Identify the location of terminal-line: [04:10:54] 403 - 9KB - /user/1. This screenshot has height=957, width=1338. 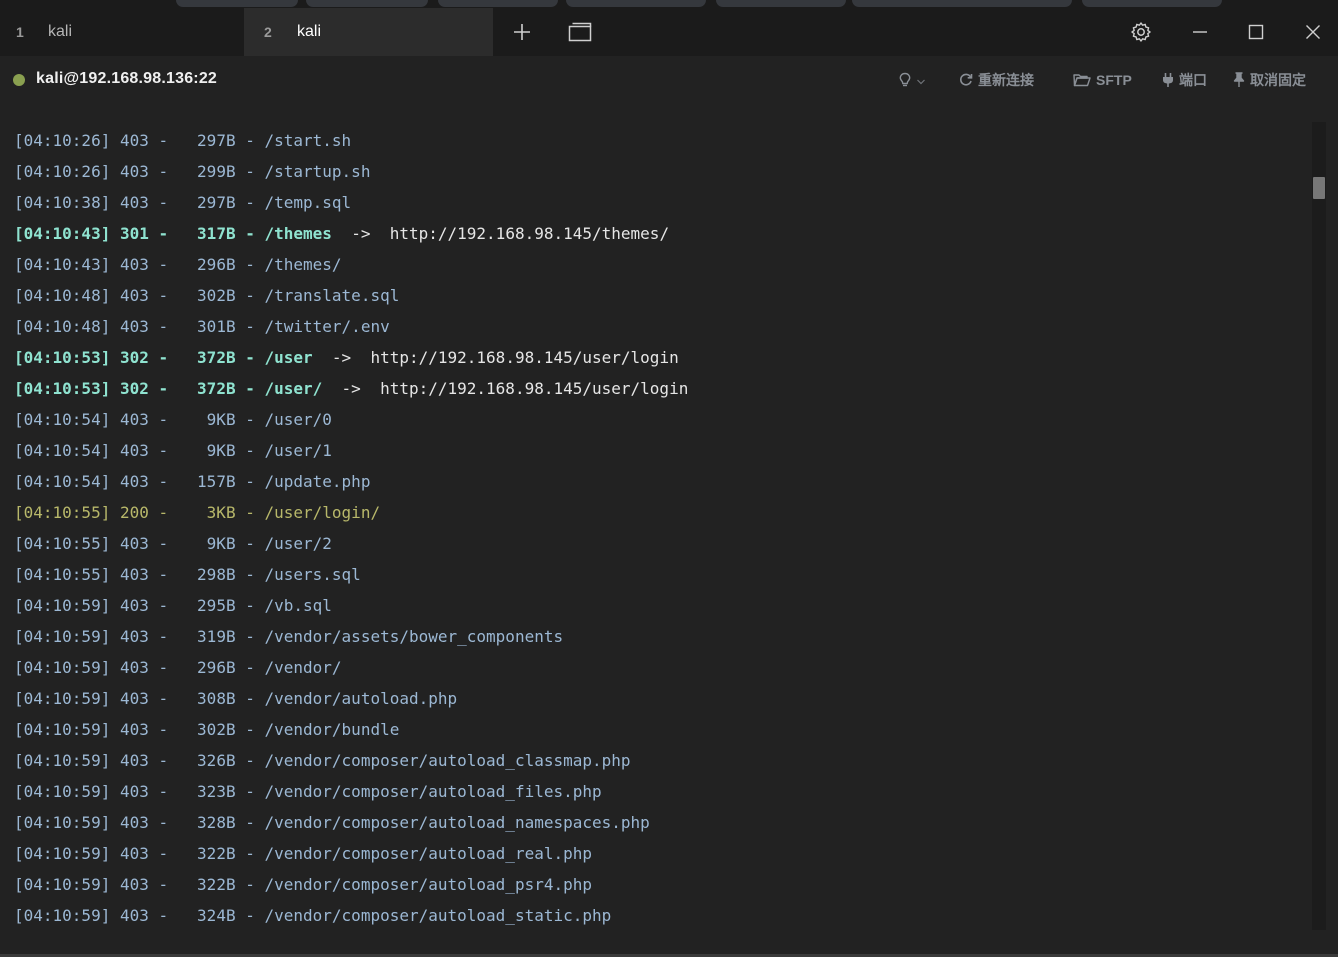
(173, 450).